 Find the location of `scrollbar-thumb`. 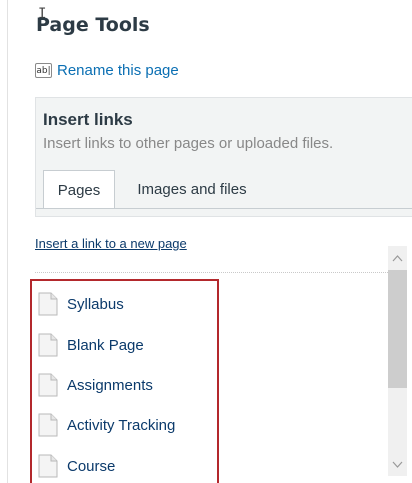

scrollbar-thumb is located at coordinates (397, 329).